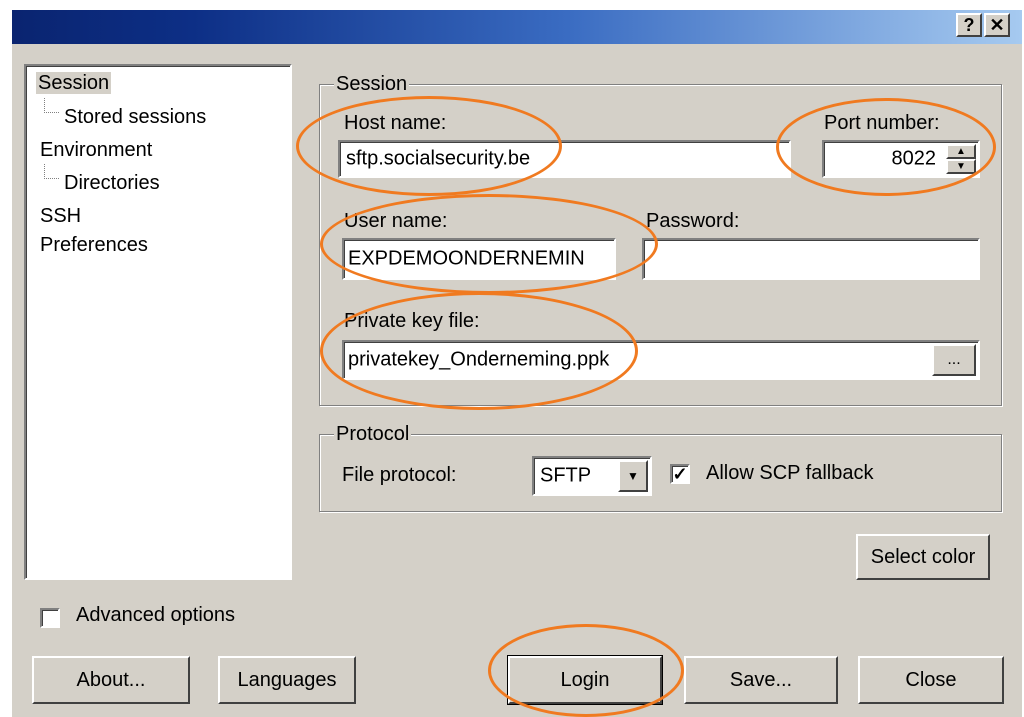 This screenshot has height=717, width=1024. What do you see at coordinates (412, 321) in the screenshot?
I see `private-key-label: Private key file:` at bounding box center [412, 321].